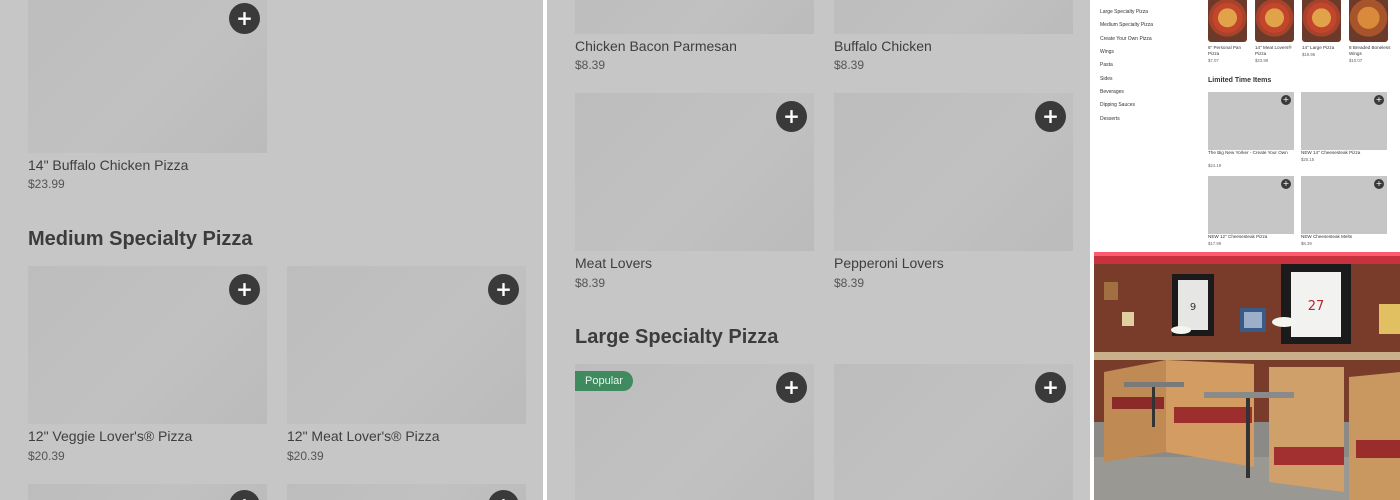  I want to click on sidebar-item: Sides, so click(1106, 79).